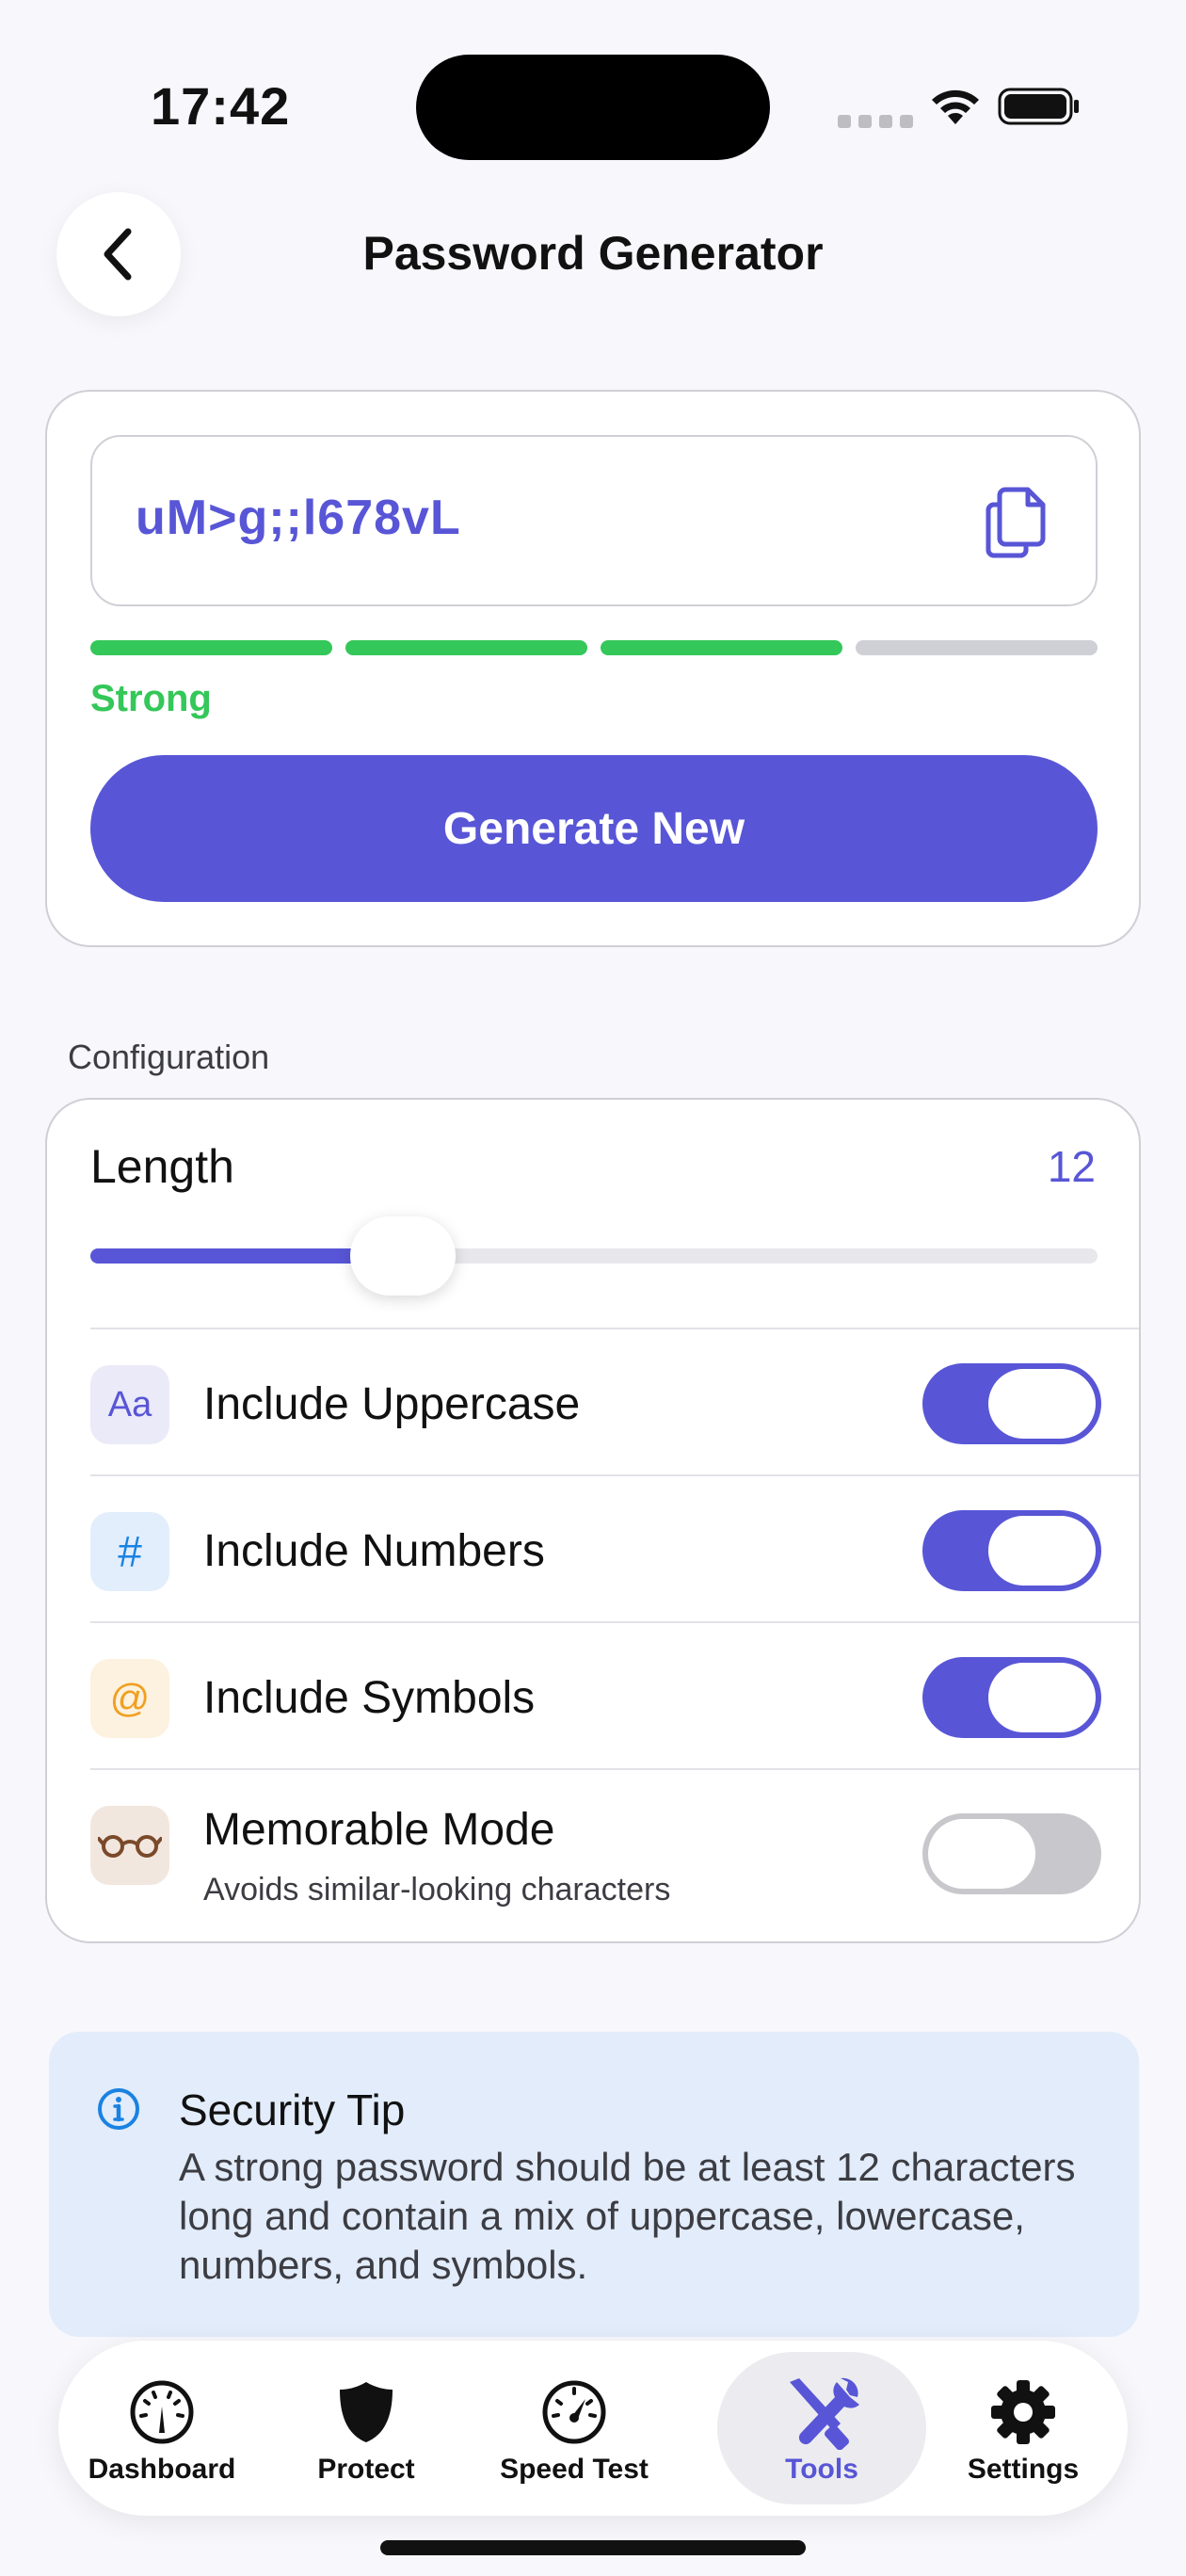 The image size is (1186, 2576). I want to click on tab-speed-test: Speed Test, so click(574, 2428).